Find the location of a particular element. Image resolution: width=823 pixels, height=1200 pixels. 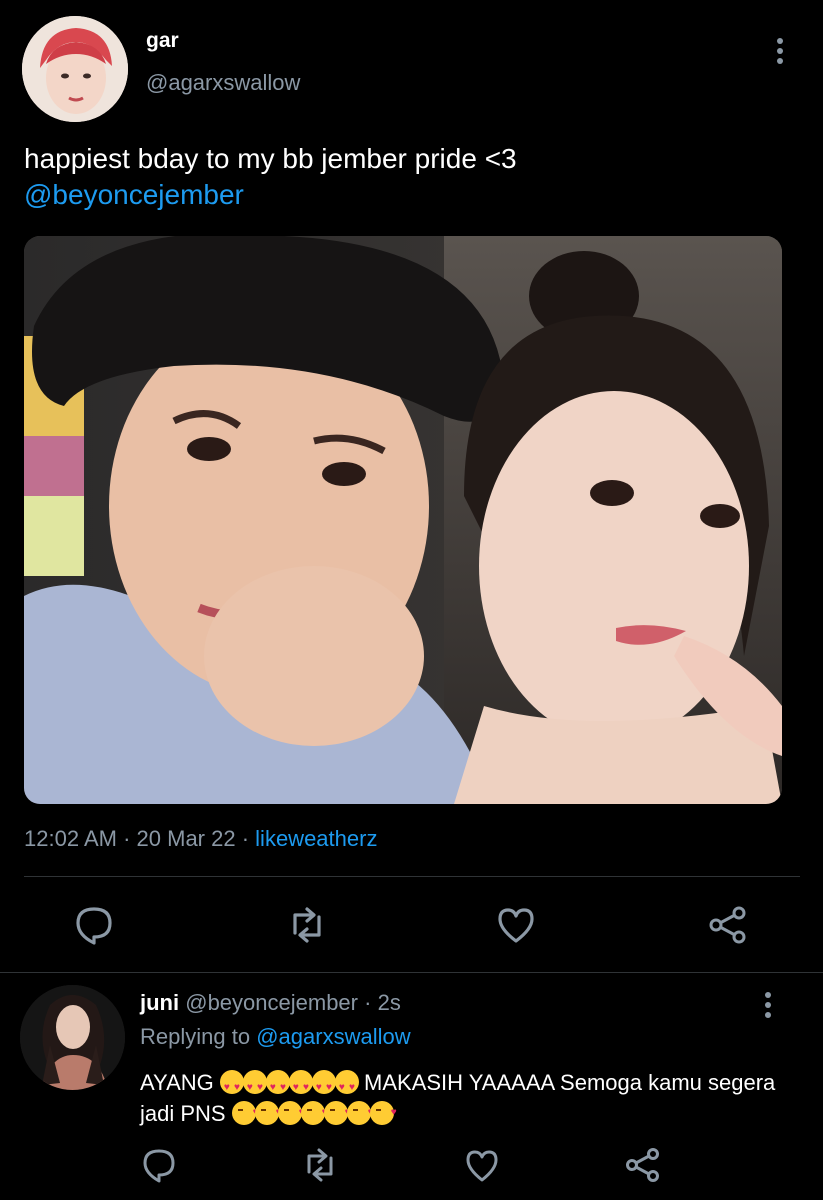

tweet-mention-link: @beyoncejember is located at coordinates (134, 194).